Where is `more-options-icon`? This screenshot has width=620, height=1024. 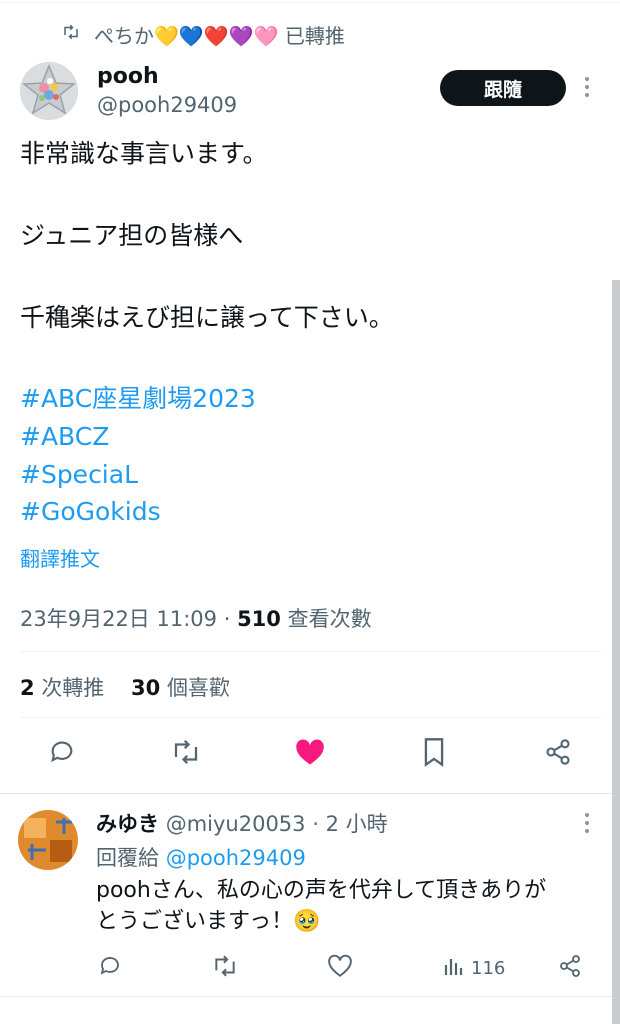
more-options-icon is located at coordinates (587, 89).